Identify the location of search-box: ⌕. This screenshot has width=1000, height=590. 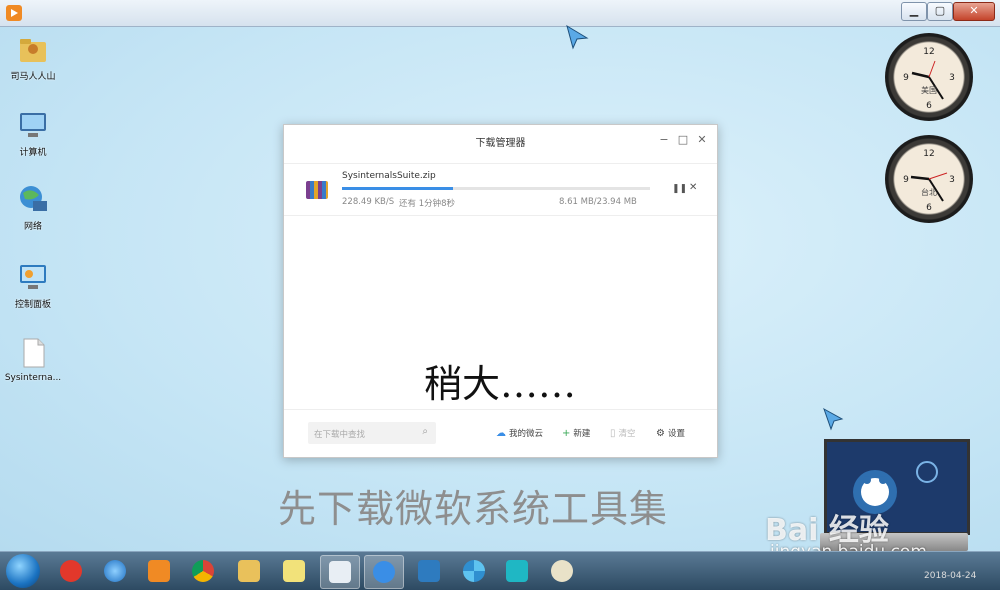
(372, 434).